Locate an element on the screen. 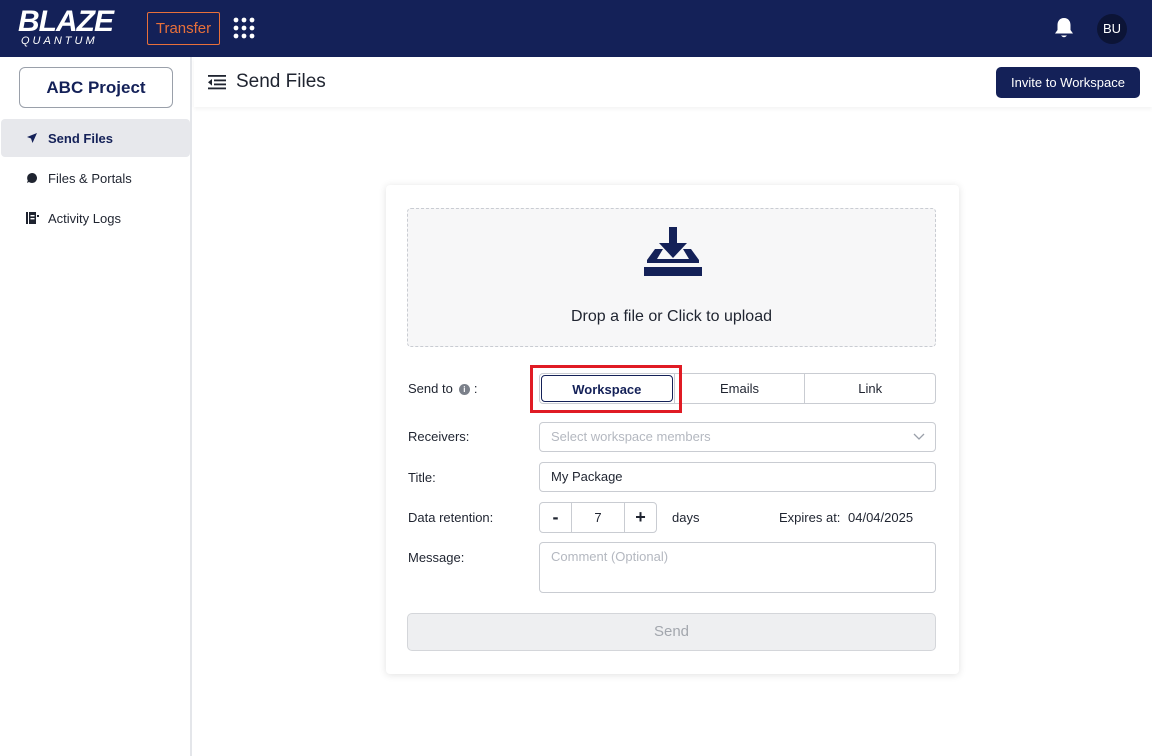  info-icon: i is located at coordinates (464, 389).